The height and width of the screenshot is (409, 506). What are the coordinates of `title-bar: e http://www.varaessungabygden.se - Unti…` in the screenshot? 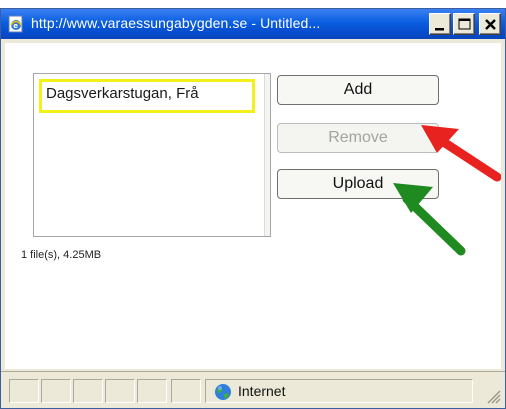 It's located at (253, 24).